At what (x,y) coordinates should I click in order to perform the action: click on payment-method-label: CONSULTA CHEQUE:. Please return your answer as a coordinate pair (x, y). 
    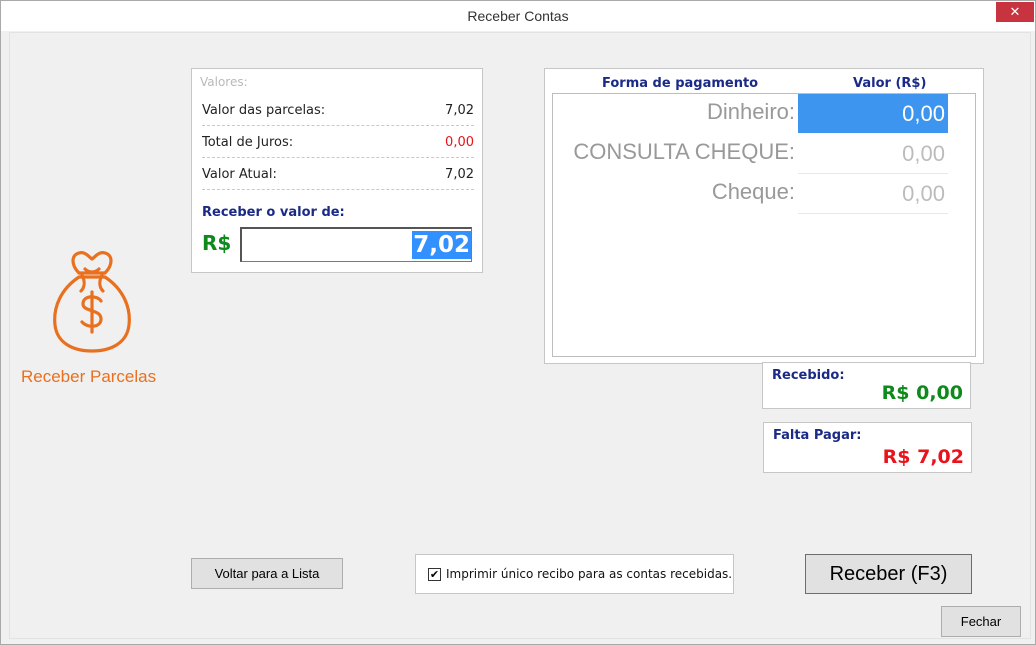
    Looking at the image, I should click on (684, 151).